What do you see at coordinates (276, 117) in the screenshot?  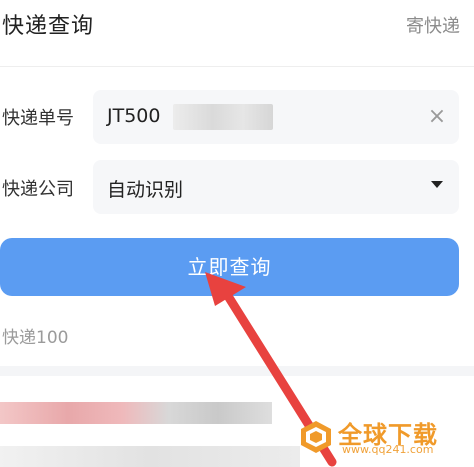 I see `tracking-number-field: JT500 ×` at bounding box center [276, 117].